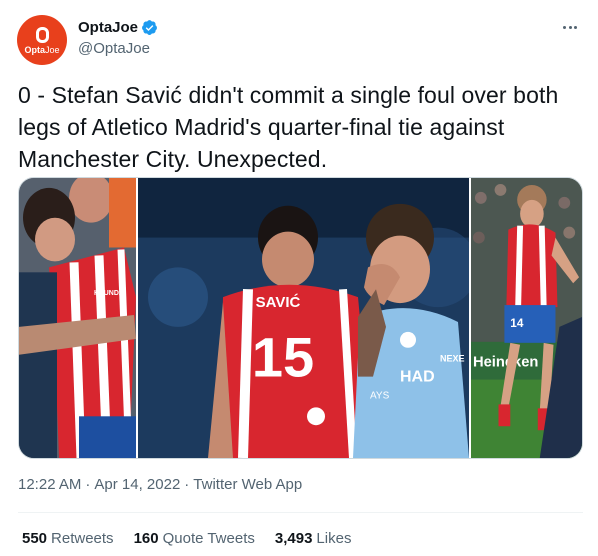 This screenshot has width=598, height=556. I want to click on tweet-date: Apr 14, 2022, so click(137, 484).